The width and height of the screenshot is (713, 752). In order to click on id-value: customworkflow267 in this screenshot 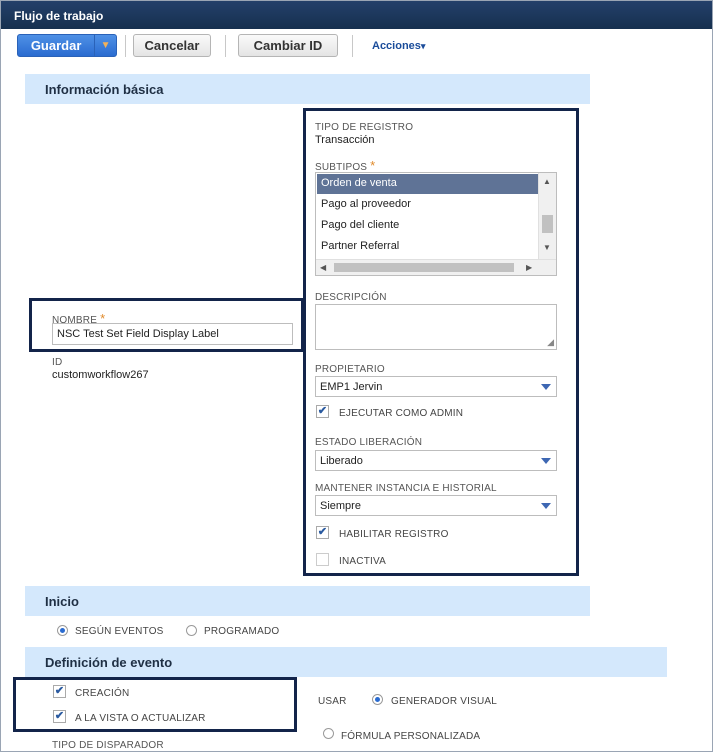, I will do `click(100, 375)`.